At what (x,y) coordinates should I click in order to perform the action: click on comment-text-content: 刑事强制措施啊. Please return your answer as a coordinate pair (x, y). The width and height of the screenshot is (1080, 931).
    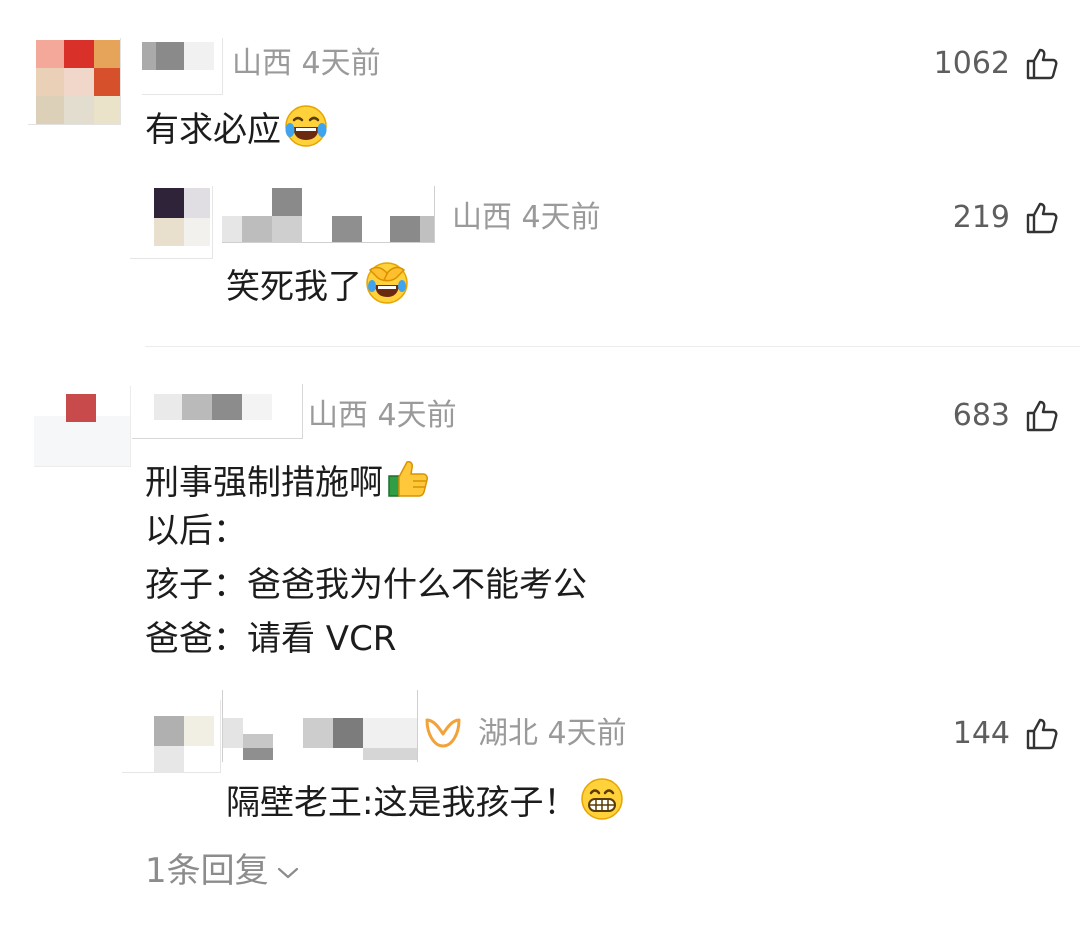
    Looking at the image, I should click on (264, 483).